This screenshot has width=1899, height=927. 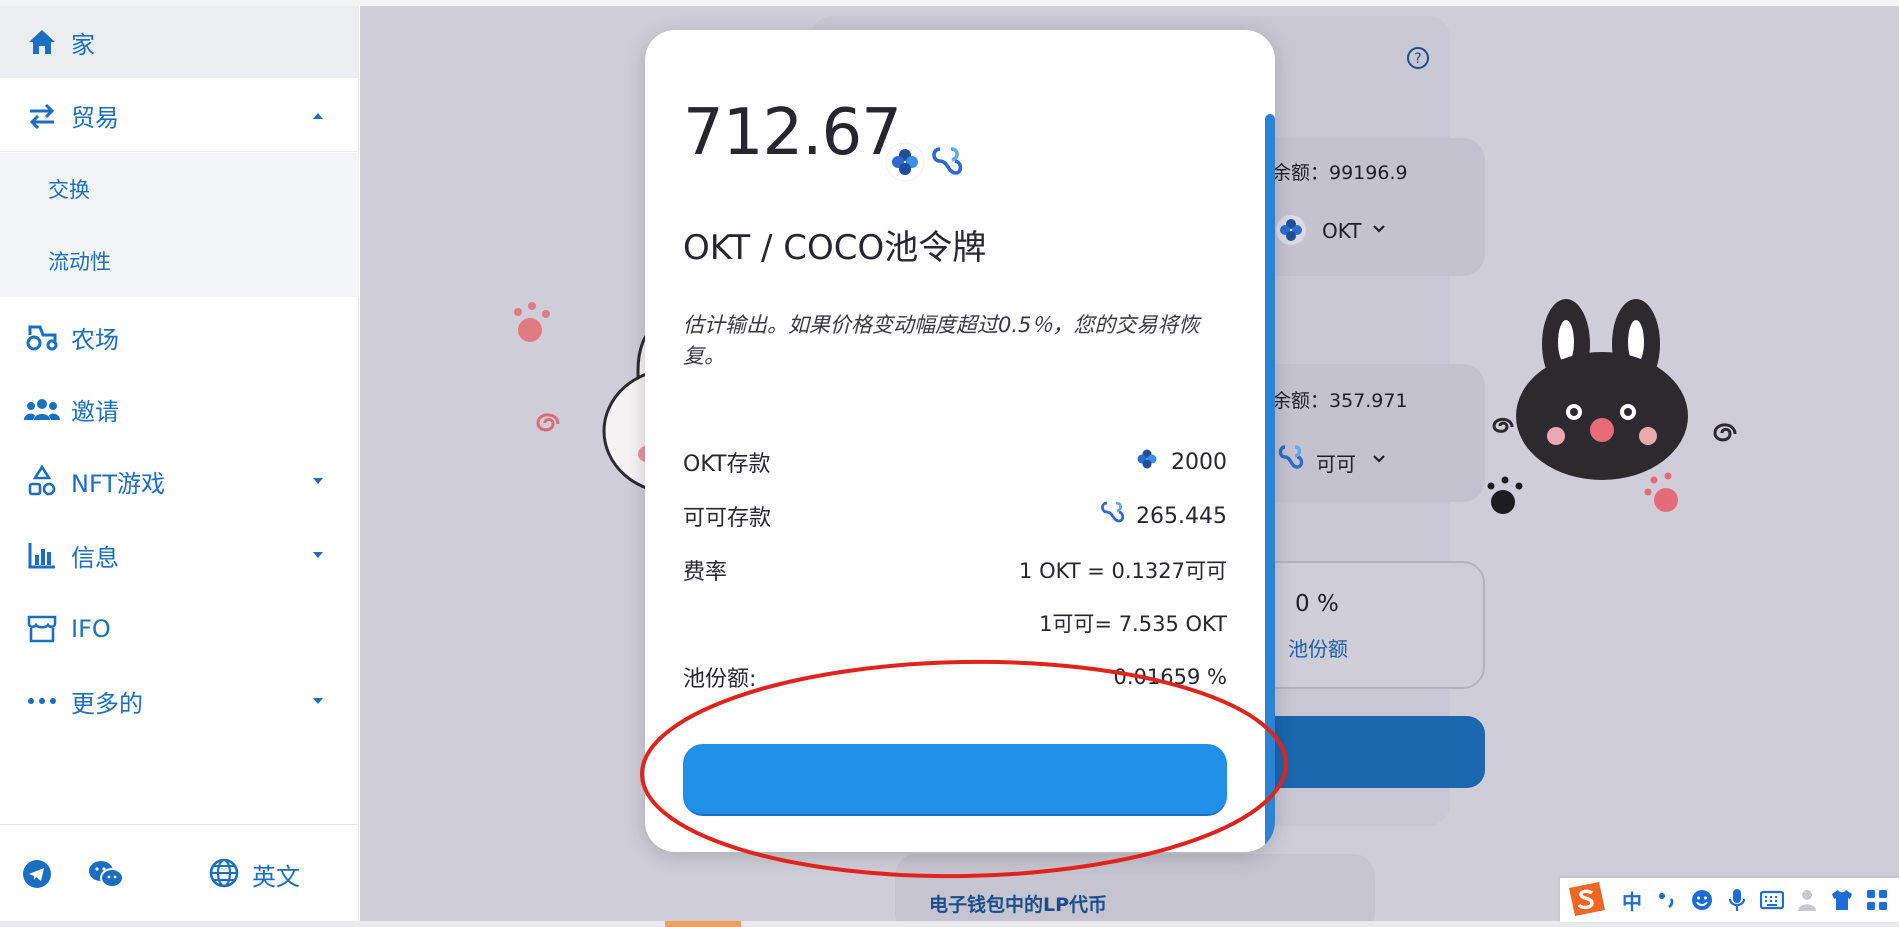 I want to click on coco-deposit-row: 可可存款 265.445, so click(x=955, y=516).